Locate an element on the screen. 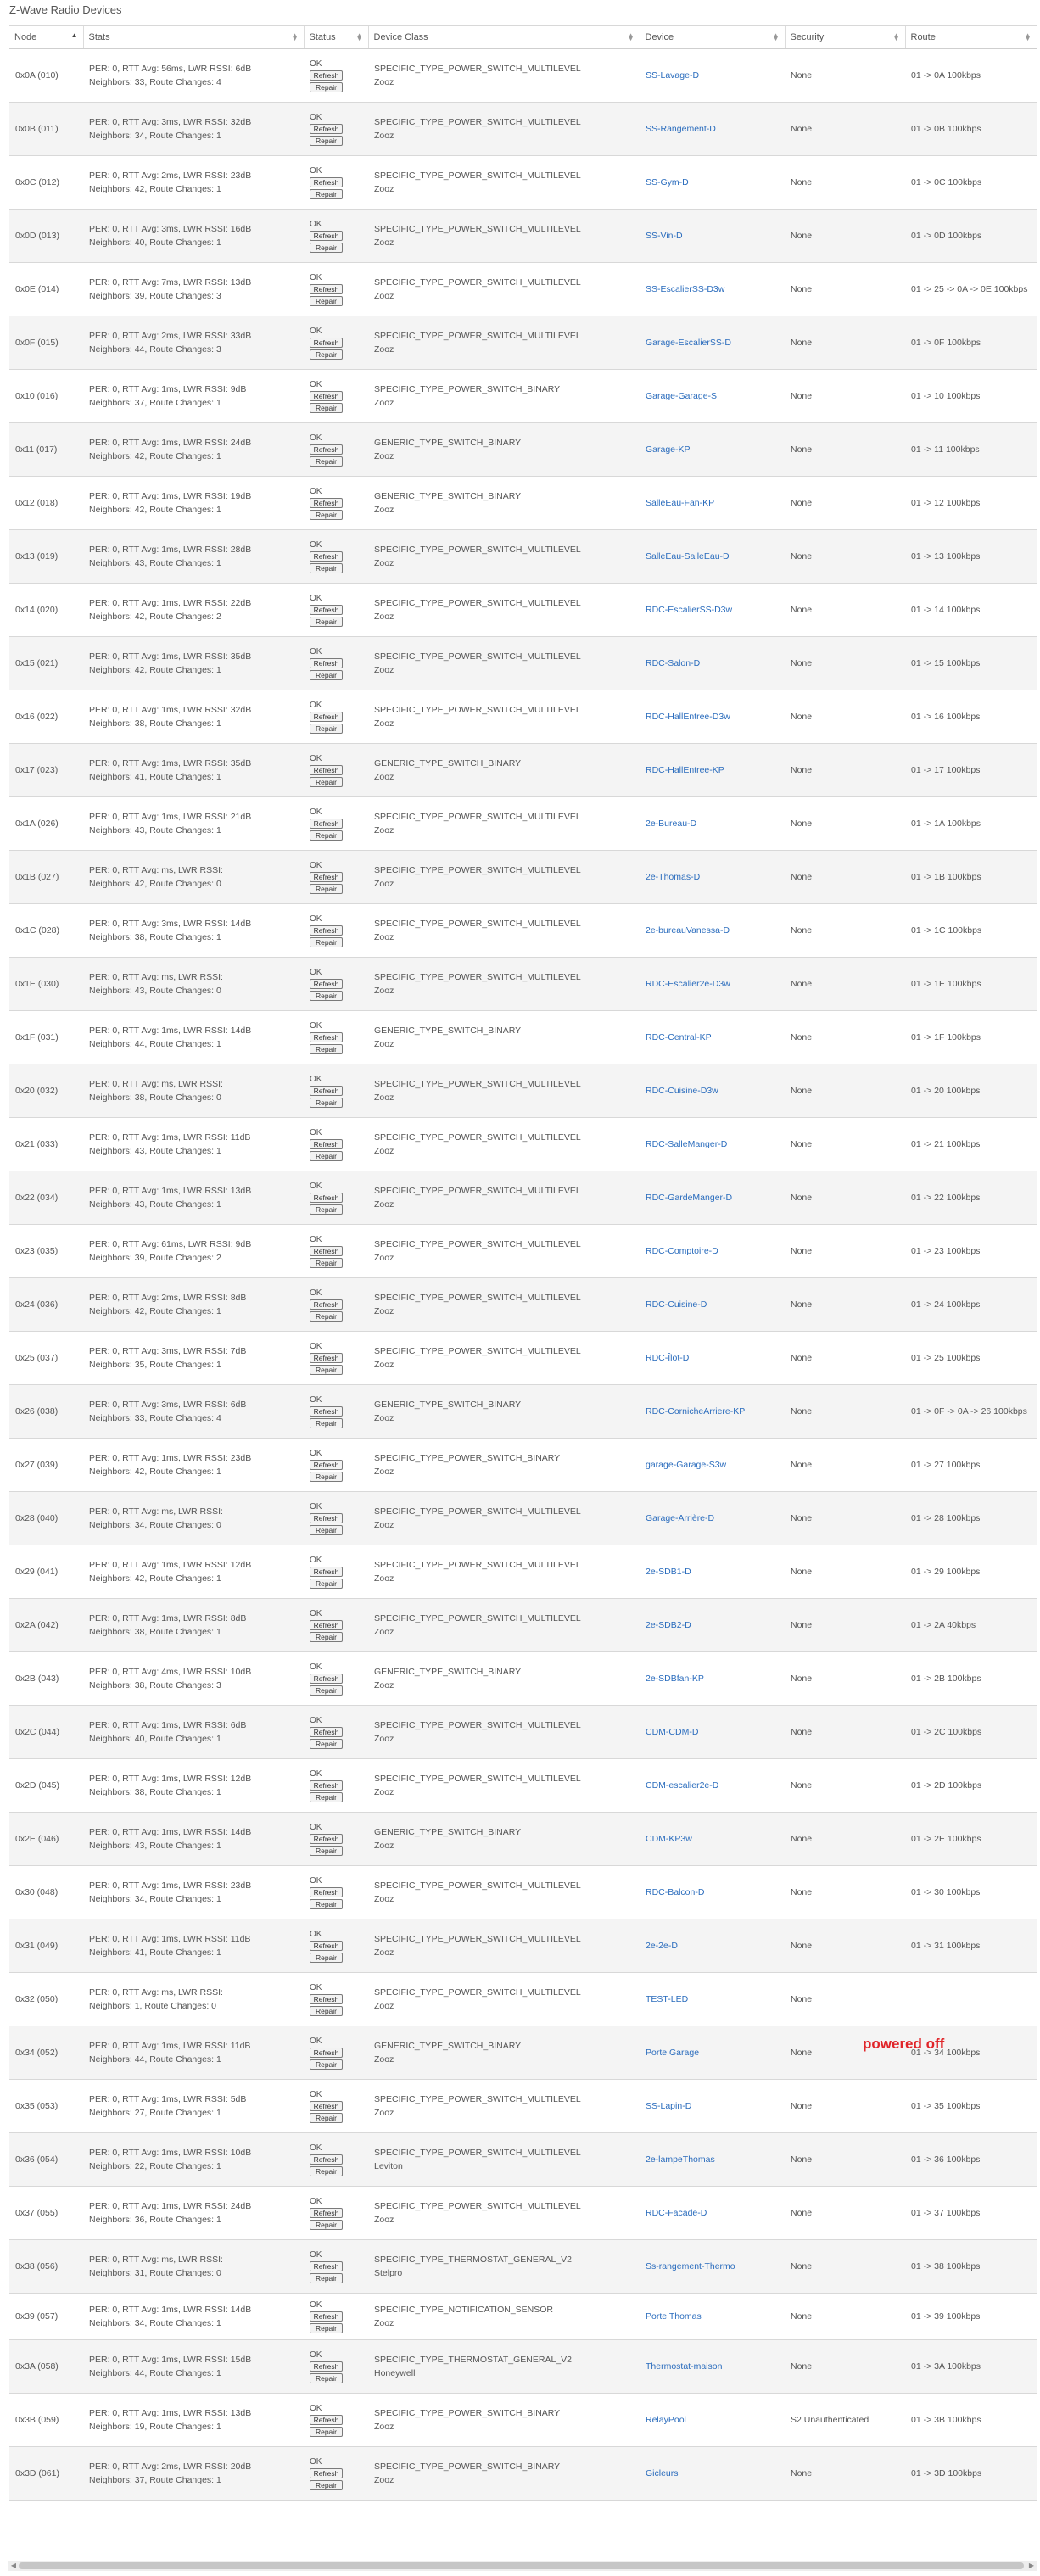  device-link: RDC-HallEntree-KP is located at coordinates (685, 770).